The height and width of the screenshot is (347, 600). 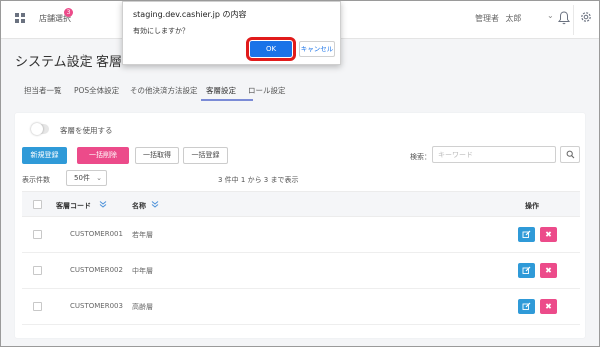 I want to click on header-divider, so click(x=573, y=20).